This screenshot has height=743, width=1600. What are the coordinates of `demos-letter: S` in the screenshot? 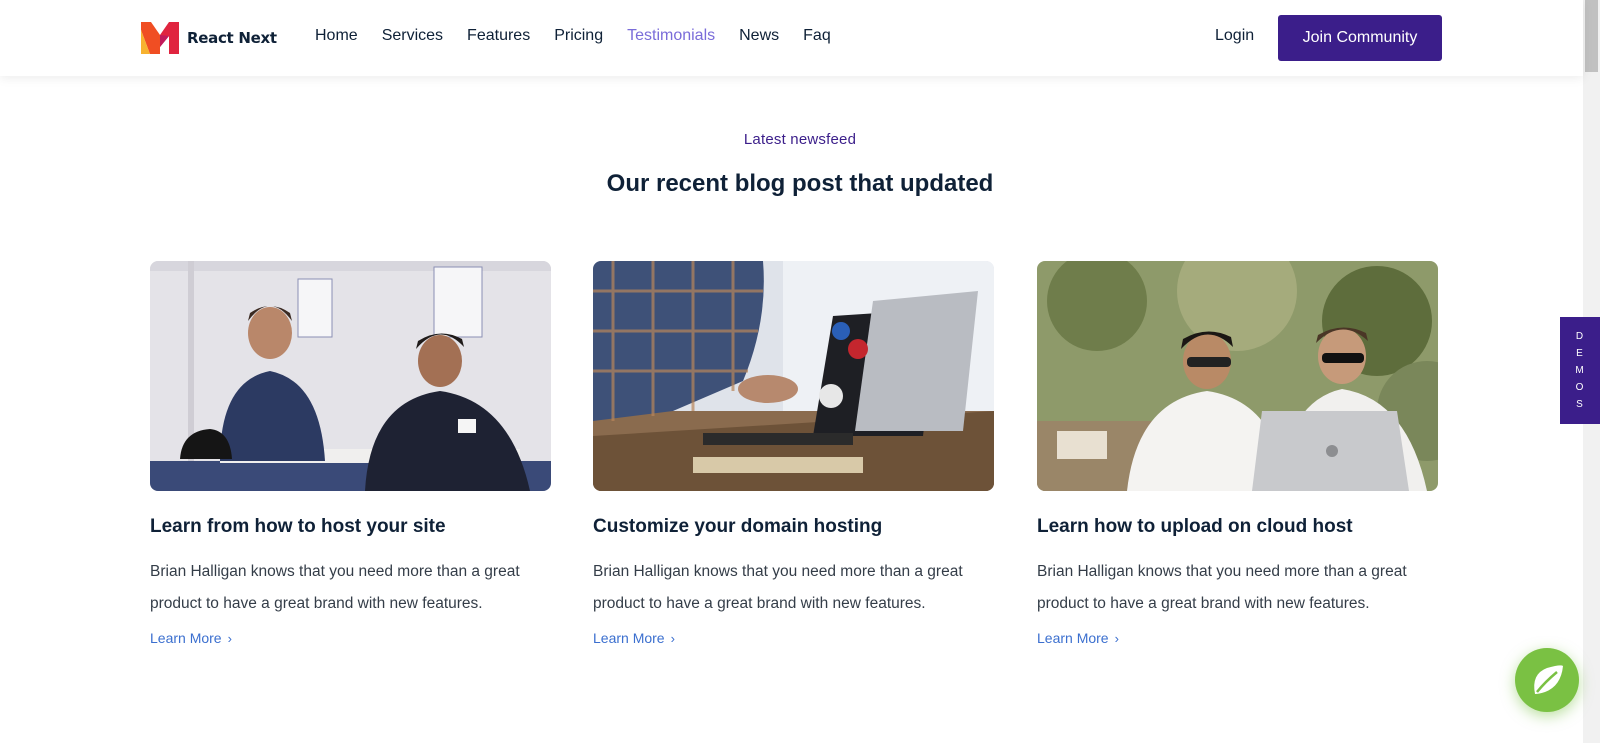 It's located at (1580, 404).